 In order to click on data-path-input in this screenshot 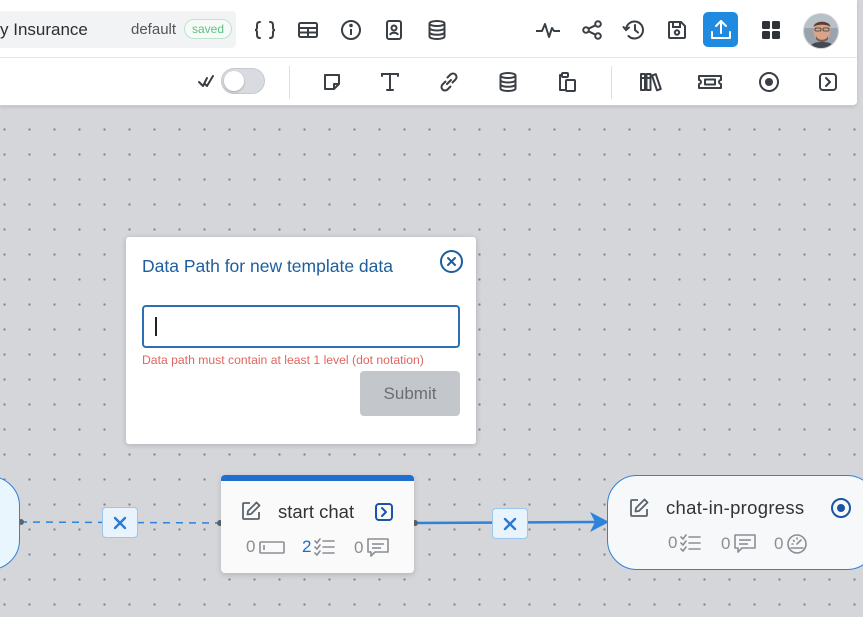, I will do `click(301, 326)`.